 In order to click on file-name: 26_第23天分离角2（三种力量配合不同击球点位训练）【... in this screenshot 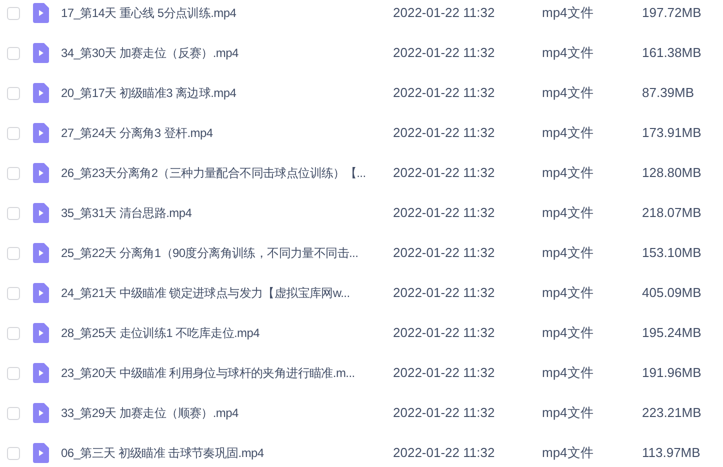, I will do `click(213, 173)`.